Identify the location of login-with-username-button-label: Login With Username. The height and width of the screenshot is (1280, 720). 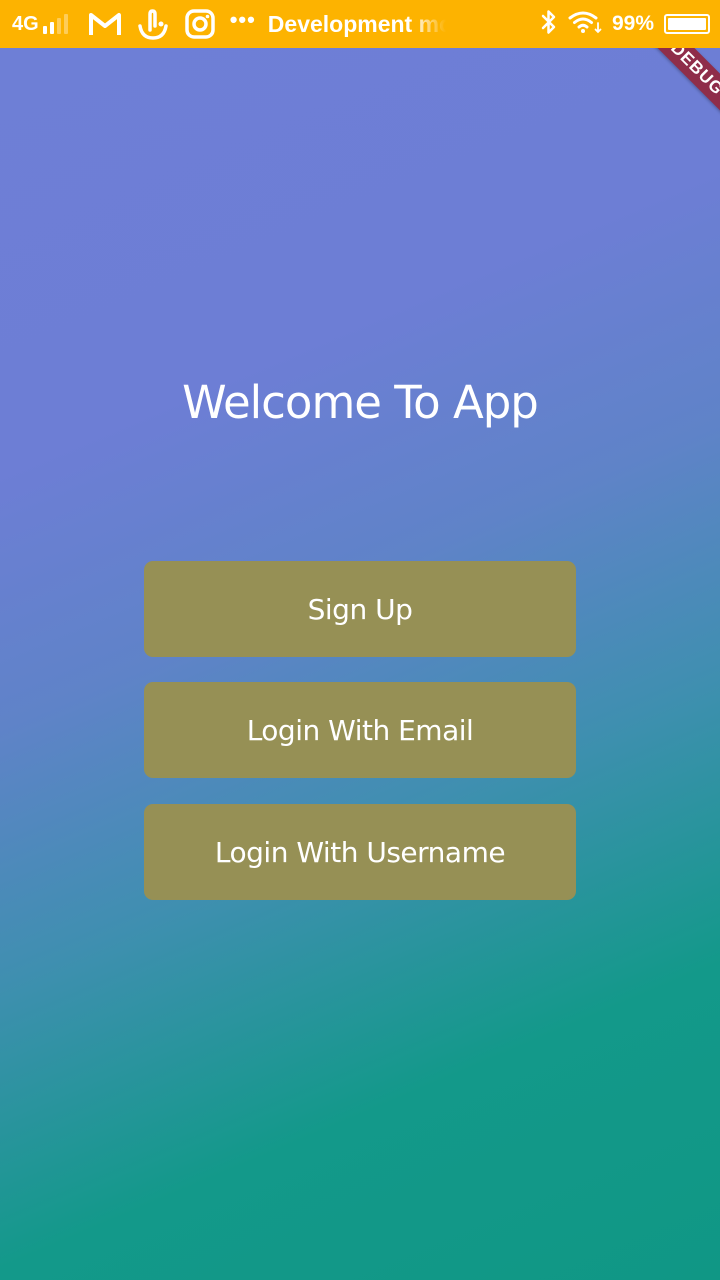
(360, 852).